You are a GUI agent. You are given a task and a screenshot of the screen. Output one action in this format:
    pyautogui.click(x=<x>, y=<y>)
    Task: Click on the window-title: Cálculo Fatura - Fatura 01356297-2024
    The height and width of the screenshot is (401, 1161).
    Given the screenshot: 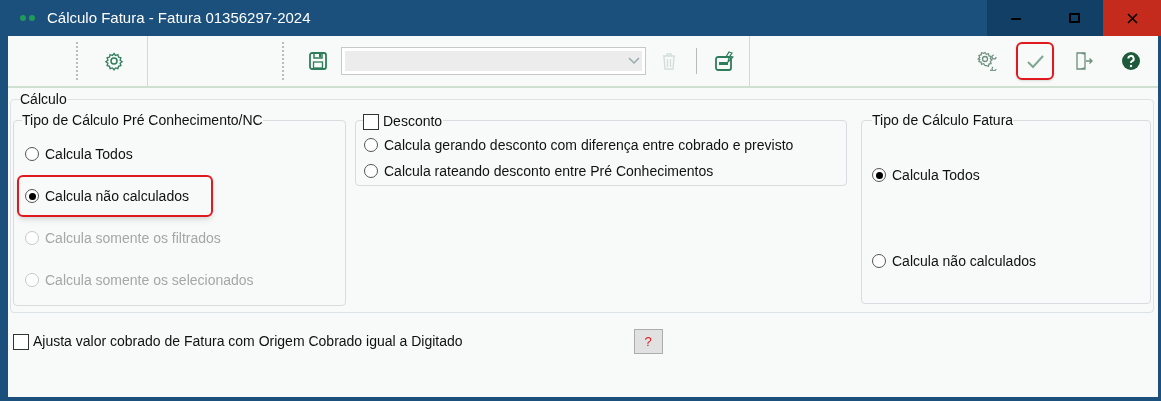 What is the action you would take?
    pyautogui.click(x=179, y=17)
    